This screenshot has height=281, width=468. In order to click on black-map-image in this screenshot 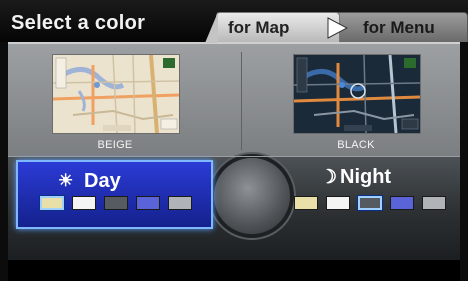, I will do `click(357, 94)`.